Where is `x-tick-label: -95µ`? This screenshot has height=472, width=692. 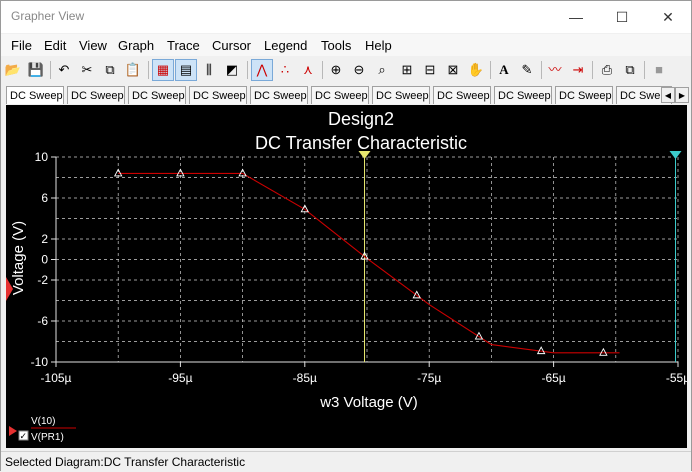 x-tick-label: -95µ is located at coordinates (180, 378).